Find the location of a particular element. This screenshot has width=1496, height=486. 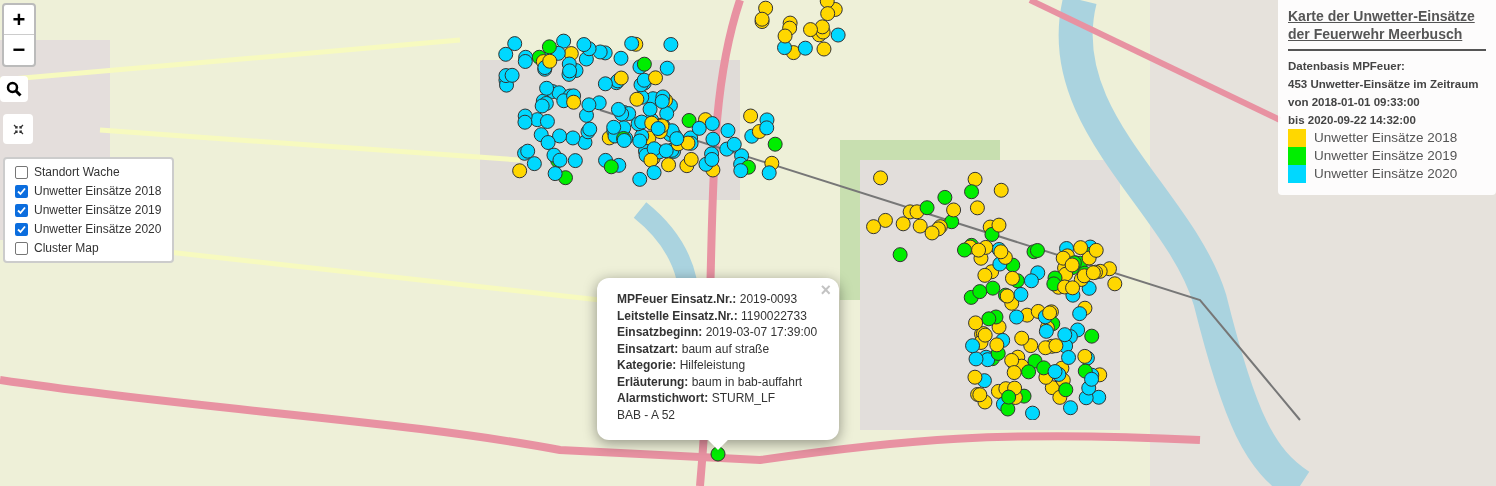

legend-info-text: von 2018-01-01 09:33:00 is located at coordinates (1354, 102).